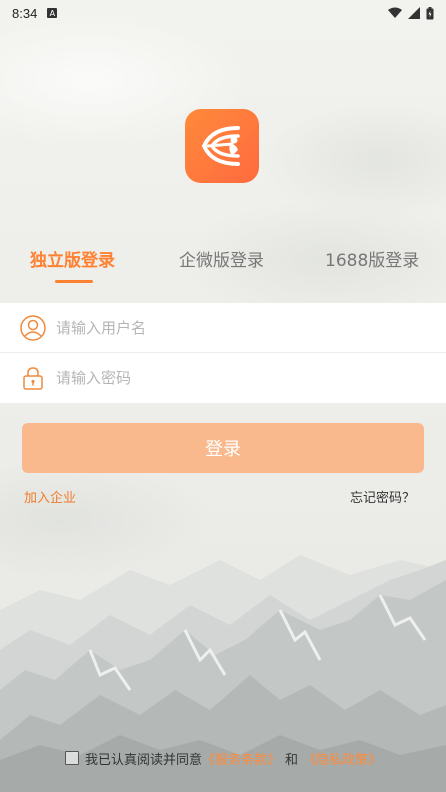  Describe the element at coordinates (395, 12) in the screenshot. I see `wifi-icon` at that location.